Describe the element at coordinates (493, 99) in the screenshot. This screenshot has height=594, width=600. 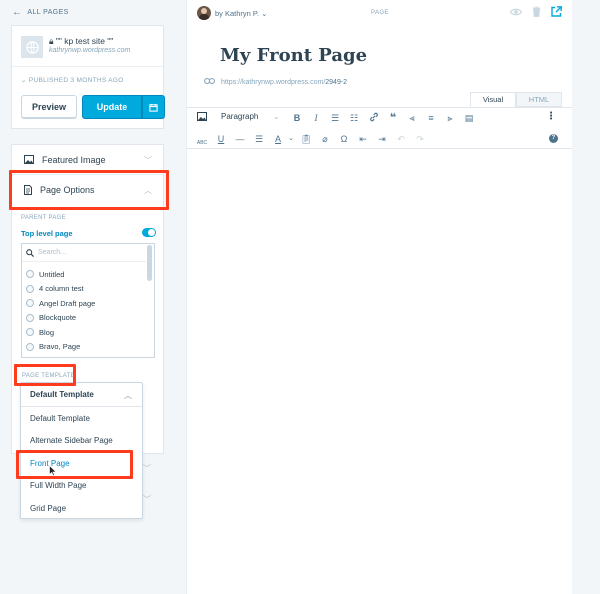
I see `tab-visual: Visual` at that location.